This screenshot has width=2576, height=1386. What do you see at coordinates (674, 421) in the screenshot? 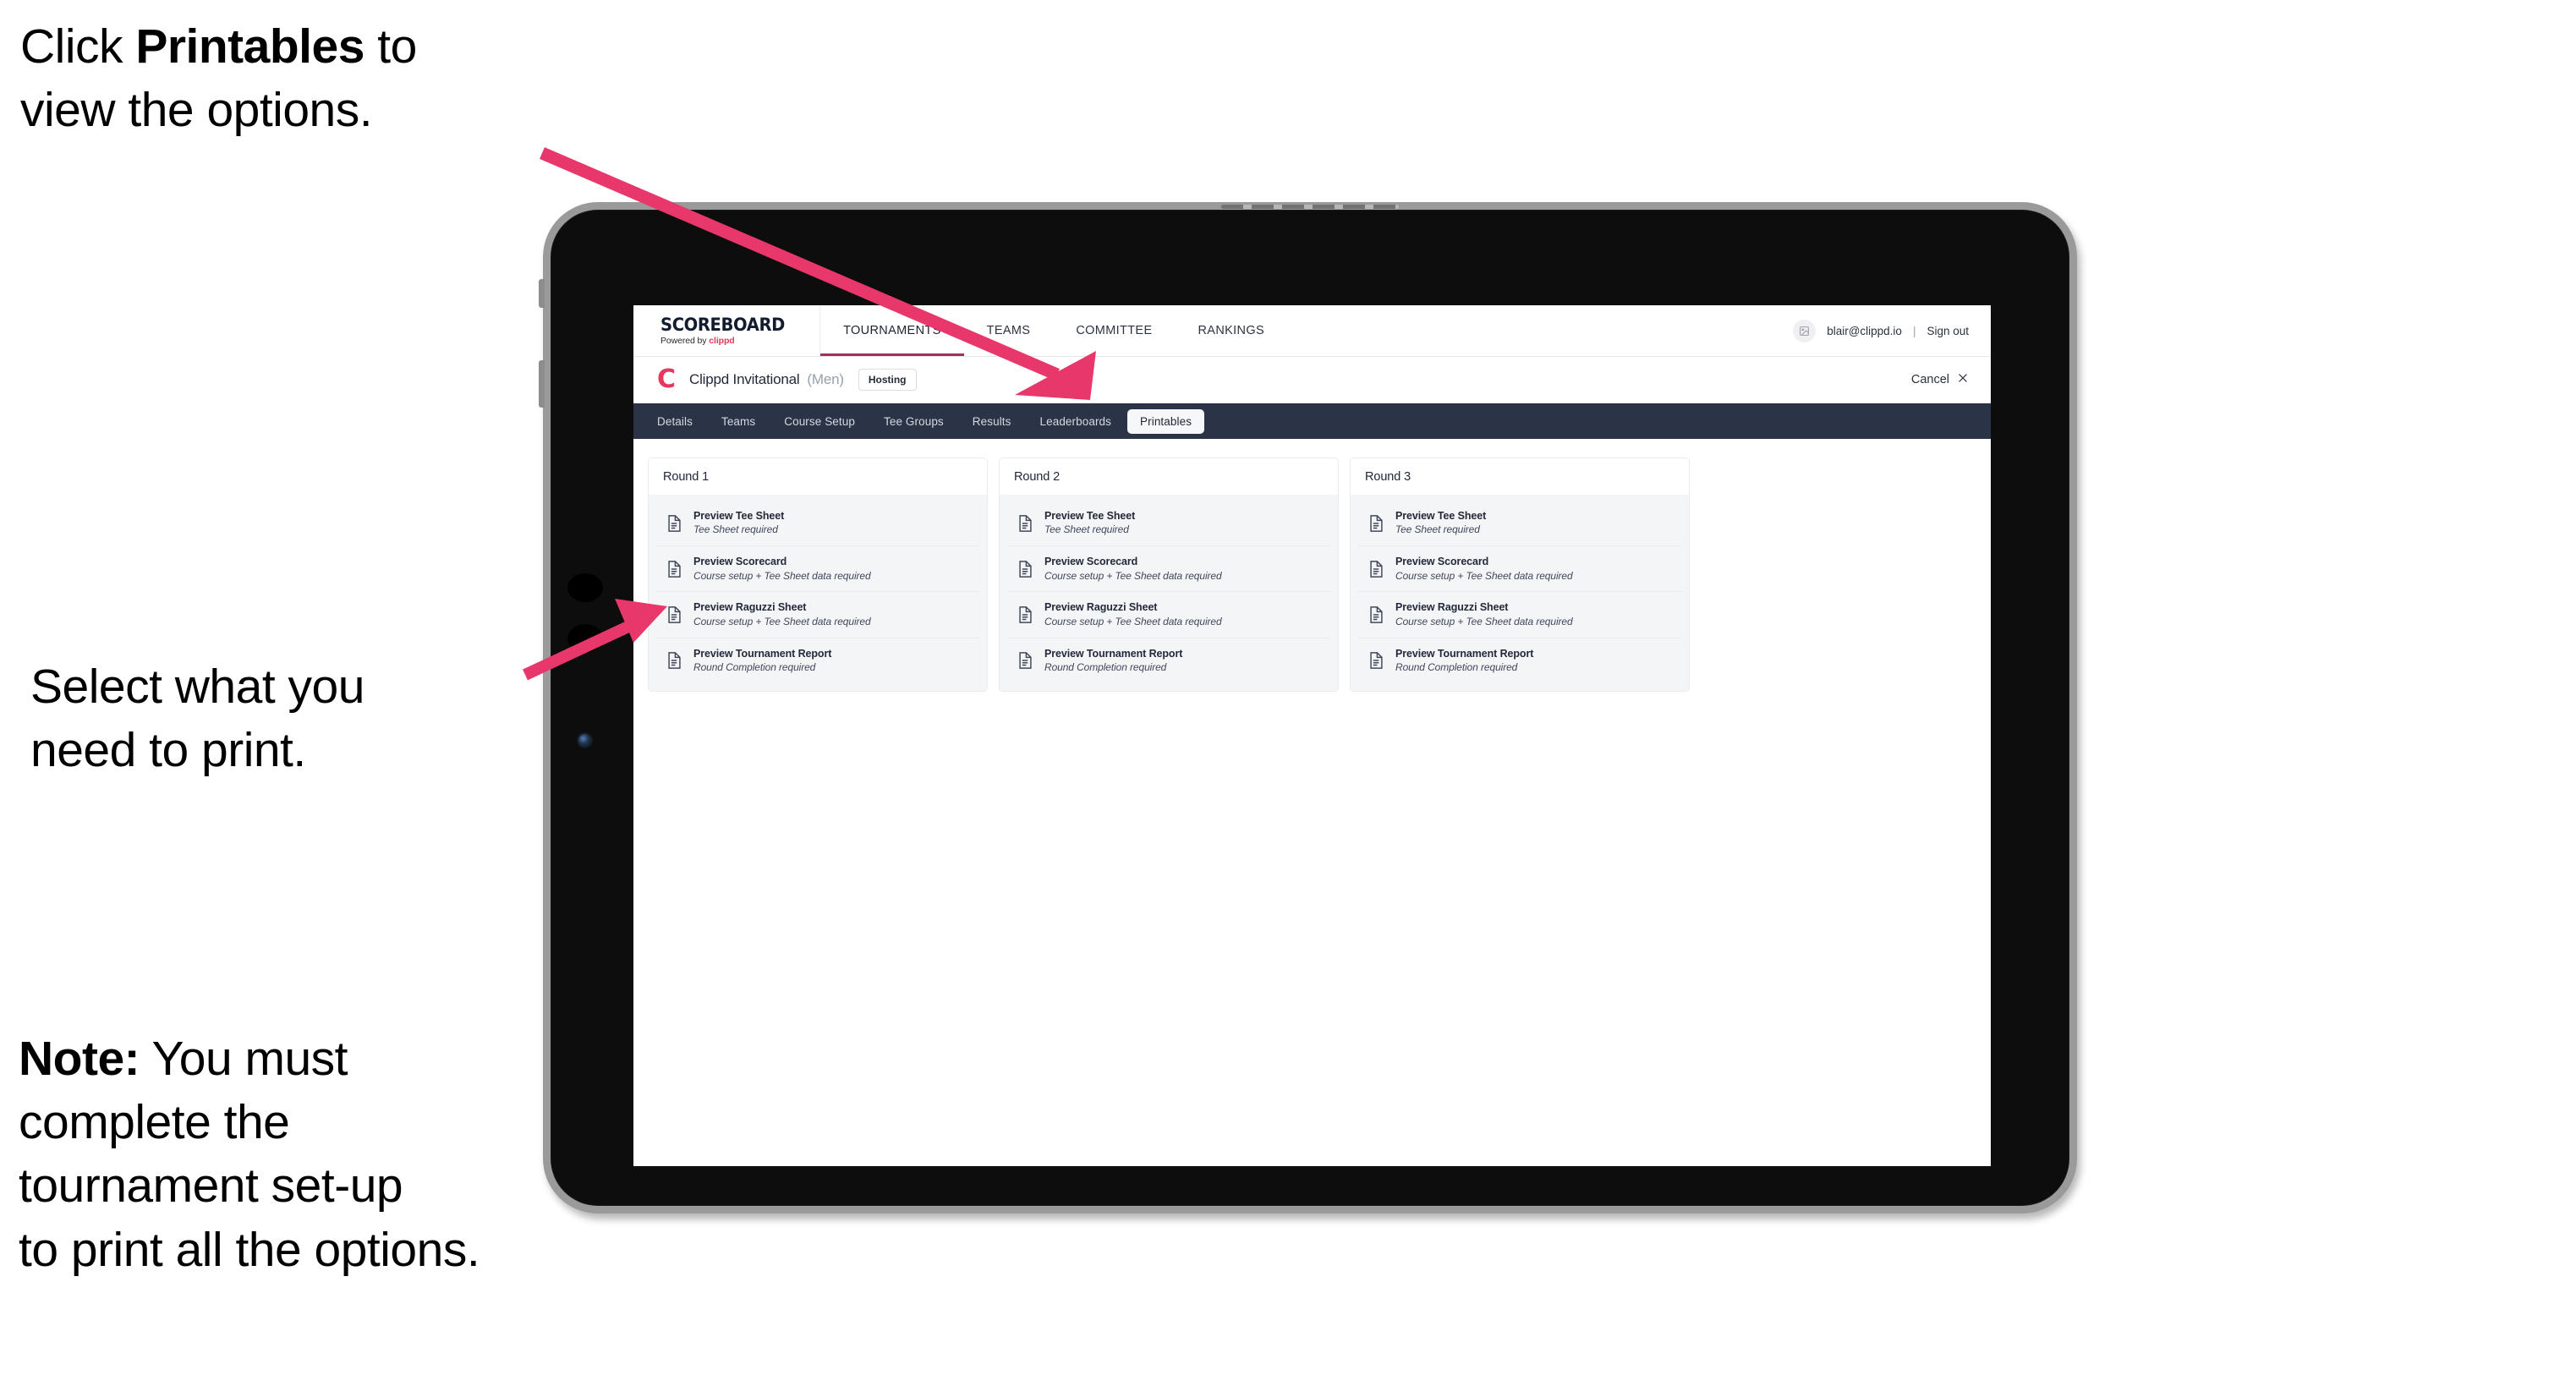
I see `tab-details: Details` at bounding box center [674, 421].